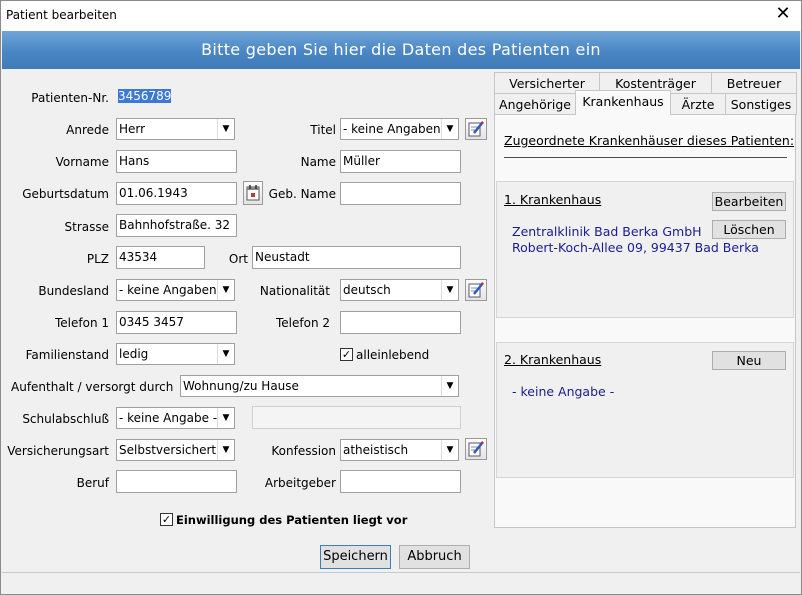 The image size is (802, 595). What do you see at coordinates (356, 417) in the screenshot?
I see `schulabschluss-extra-field` at bounding box center [356, 417].